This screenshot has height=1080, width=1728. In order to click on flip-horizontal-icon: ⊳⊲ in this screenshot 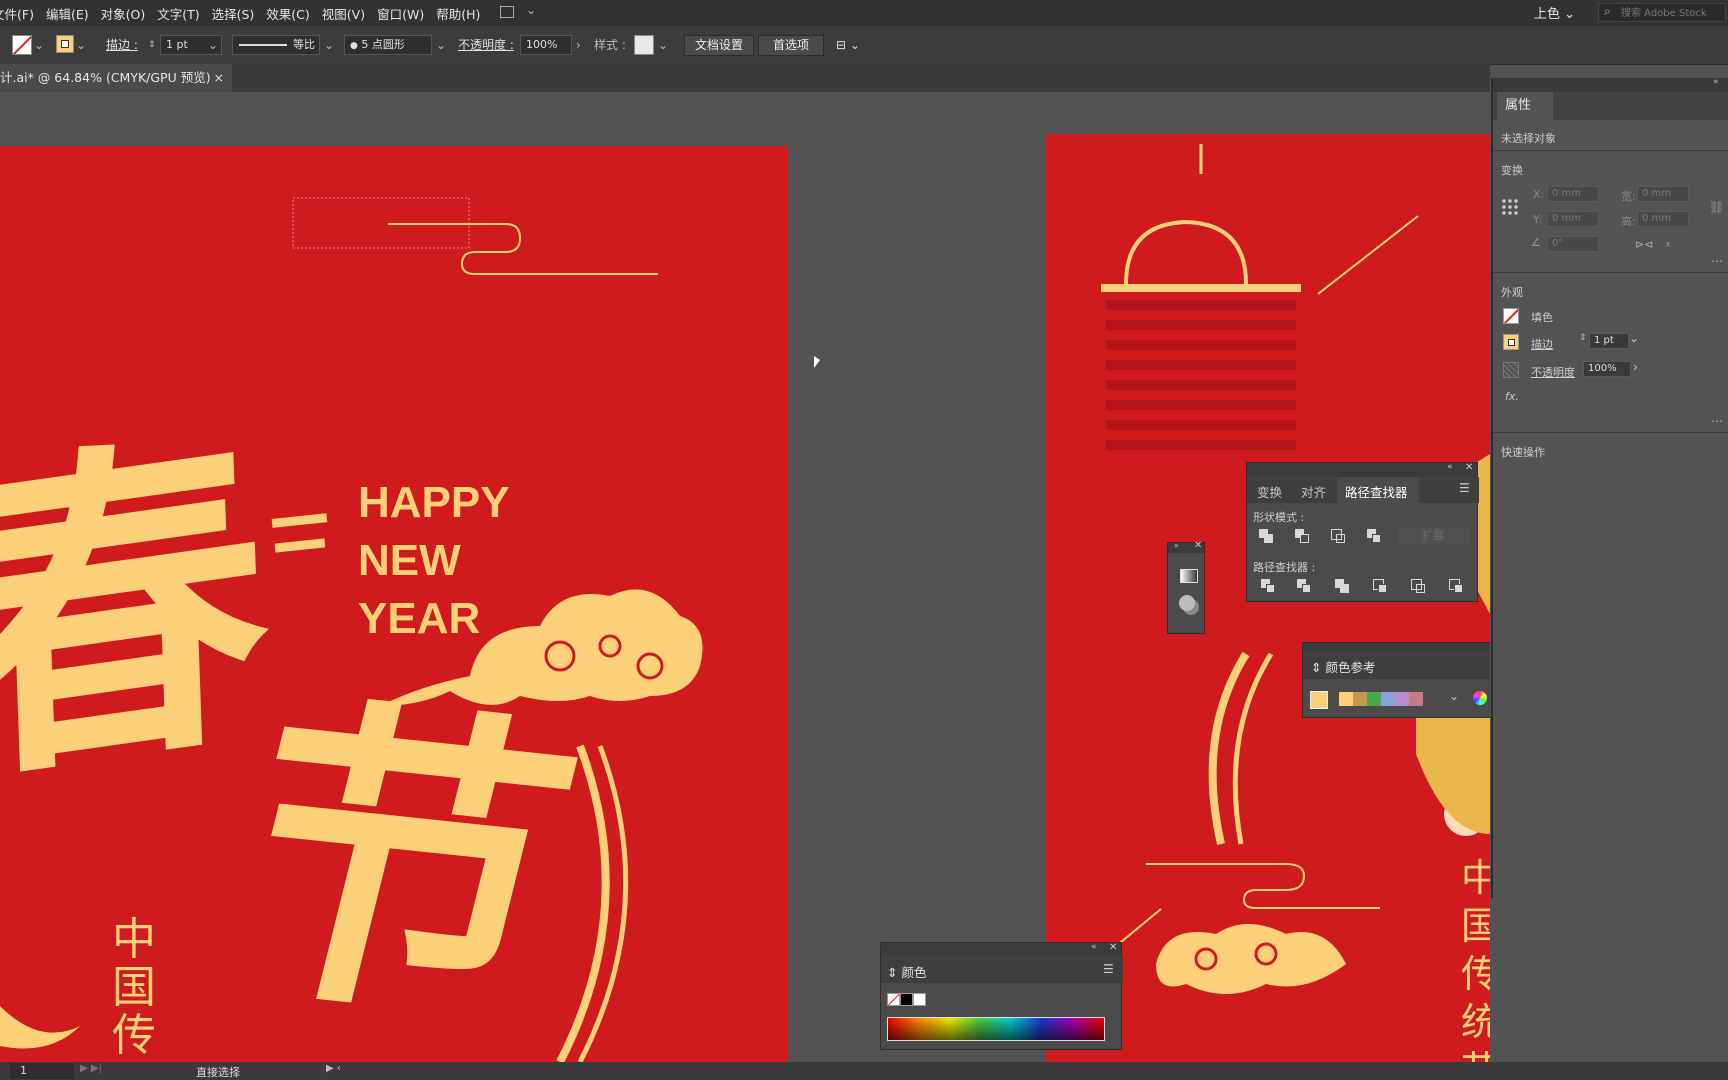, I will do `click(1644, 244)`.